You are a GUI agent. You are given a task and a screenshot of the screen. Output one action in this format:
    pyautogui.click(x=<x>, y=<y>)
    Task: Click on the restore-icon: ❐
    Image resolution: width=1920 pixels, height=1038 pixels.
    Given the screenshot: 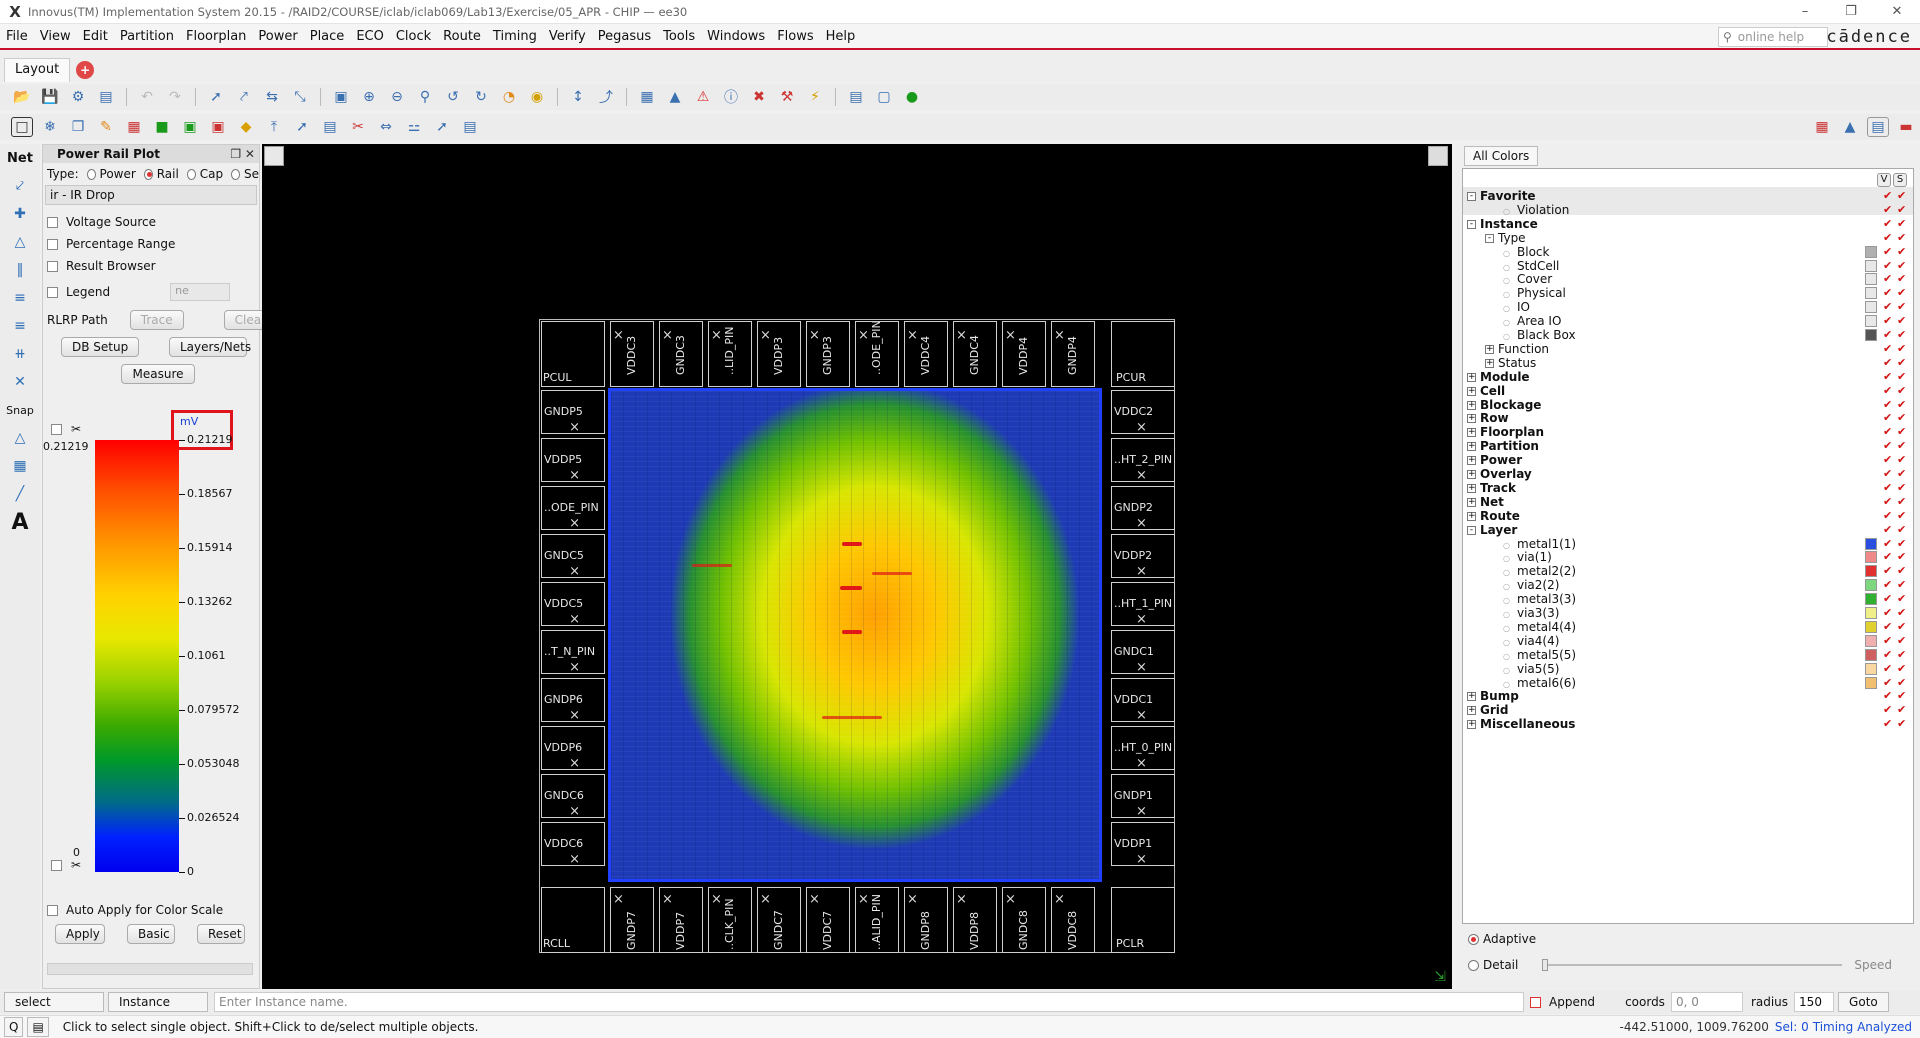 What is the action you would take?
    pyautogui.click(x=1851, y=12)
    